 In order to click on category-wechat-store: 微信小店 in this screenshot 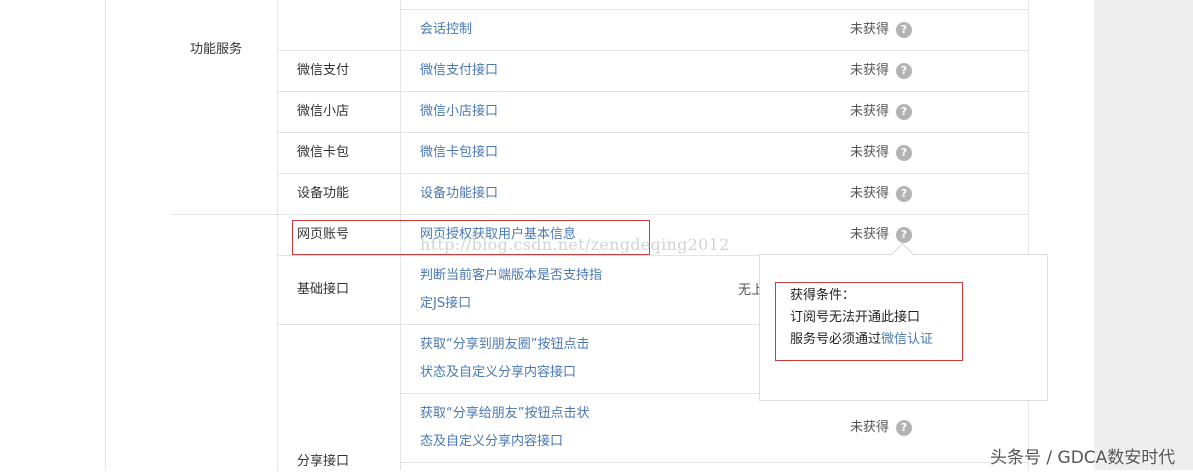, I will do `click(323, 111)`.